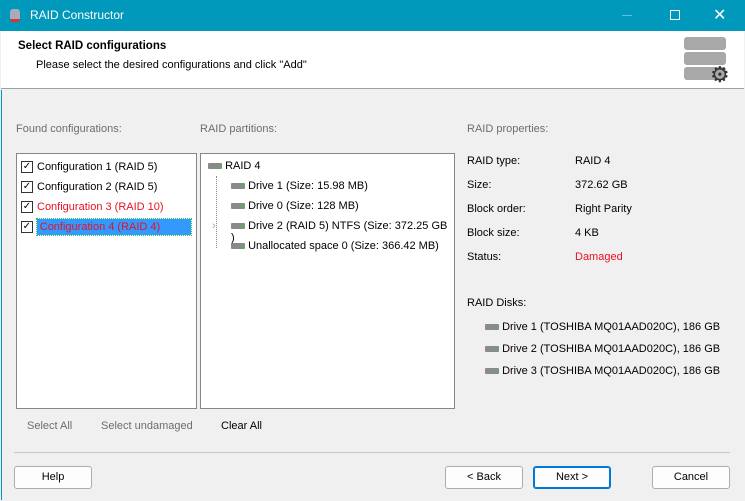 Image resolution: width=745 pixels, height=501 pixels. I want to click on status-value: Damaged, so click(599, 257).